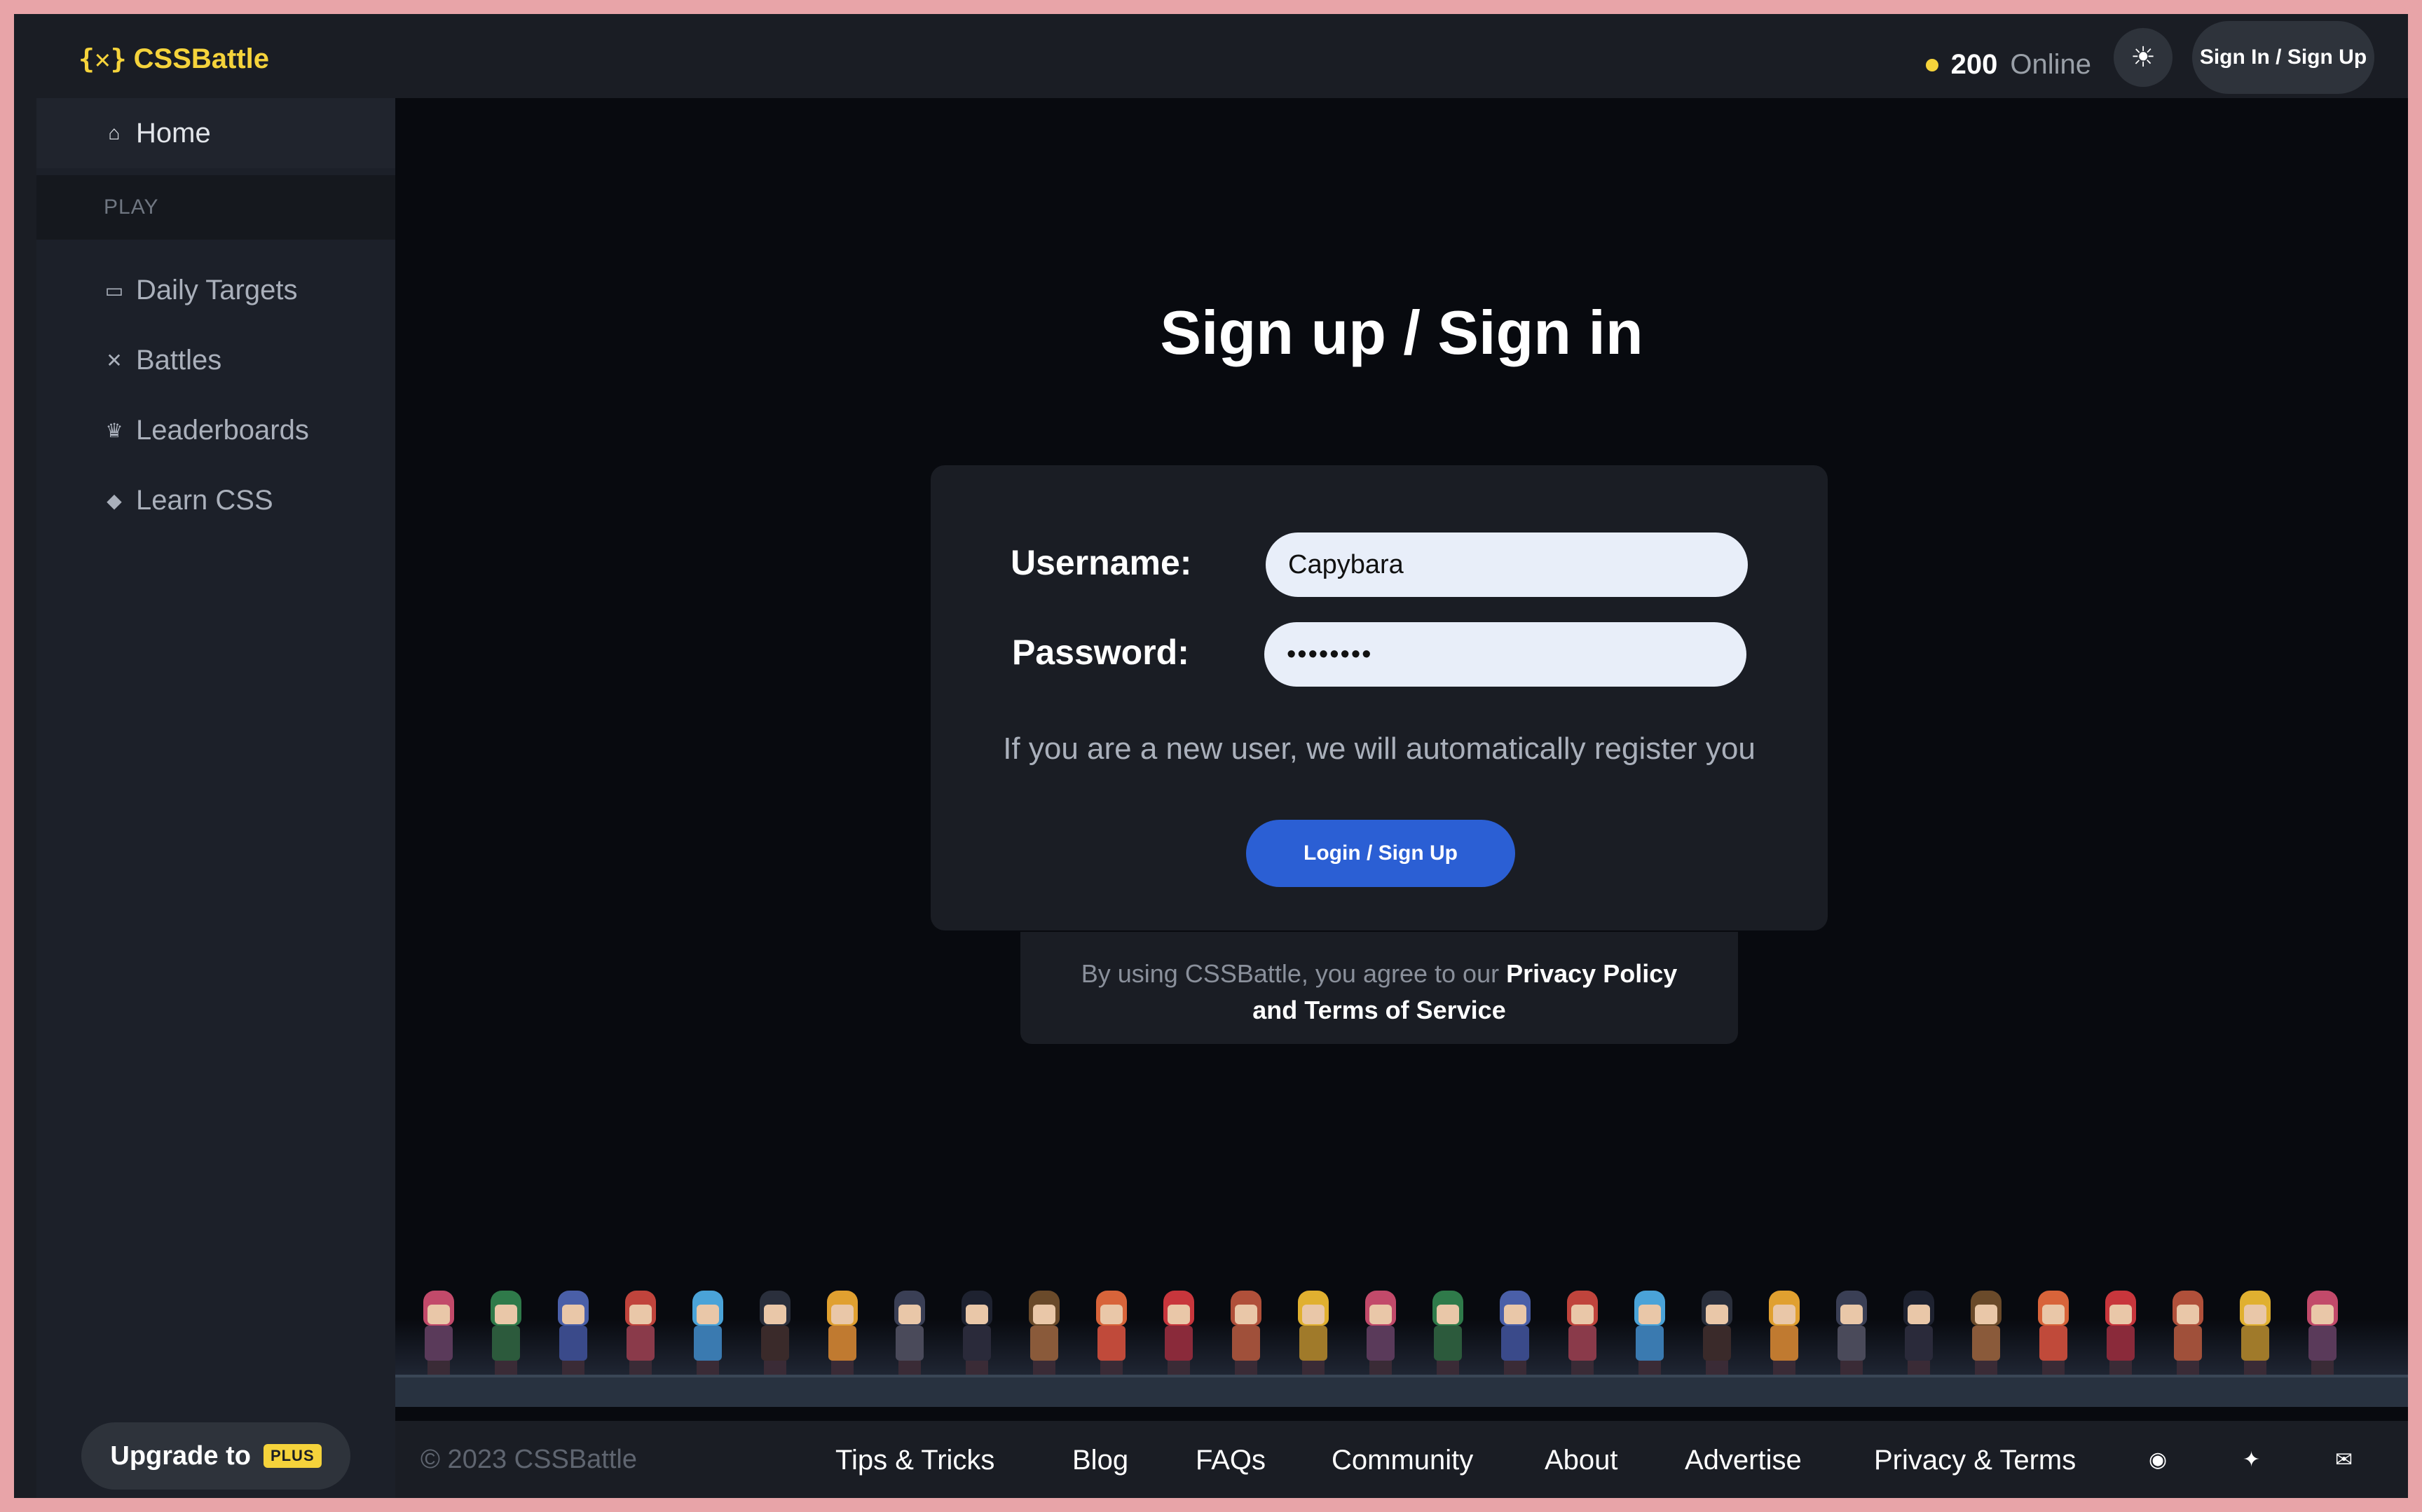 The image size is (2422, 1512). Describe the element at coordinates (1101, 562) in the screenshot. I see `username-label: Username:` at that location.